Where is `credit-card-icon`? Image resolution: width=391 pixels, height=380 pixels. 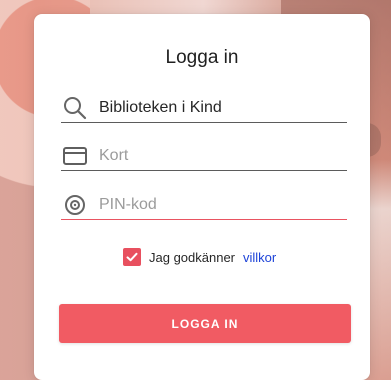 credit-card-icon is located at coordinates (75, 156).